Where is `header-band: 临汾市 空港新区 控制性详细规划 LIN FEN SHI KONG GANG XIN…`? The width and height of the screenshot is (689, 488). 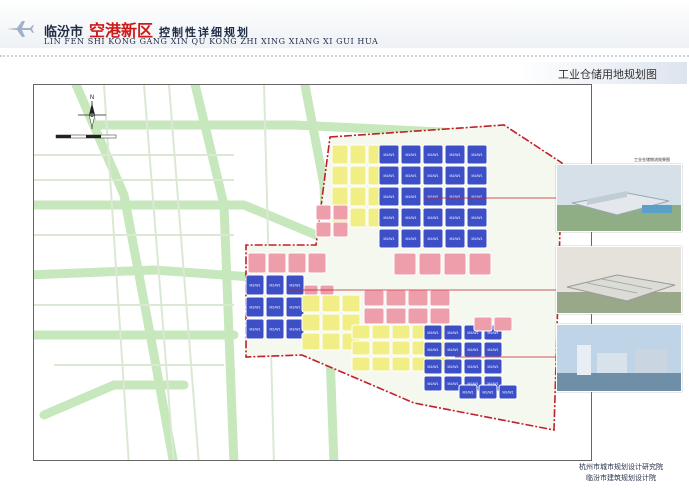 header-band: 临汾市 空港新区 控制性详细规划 LIN FEN SHI KONG GANG XIN… is located at coordinates (344, 24).